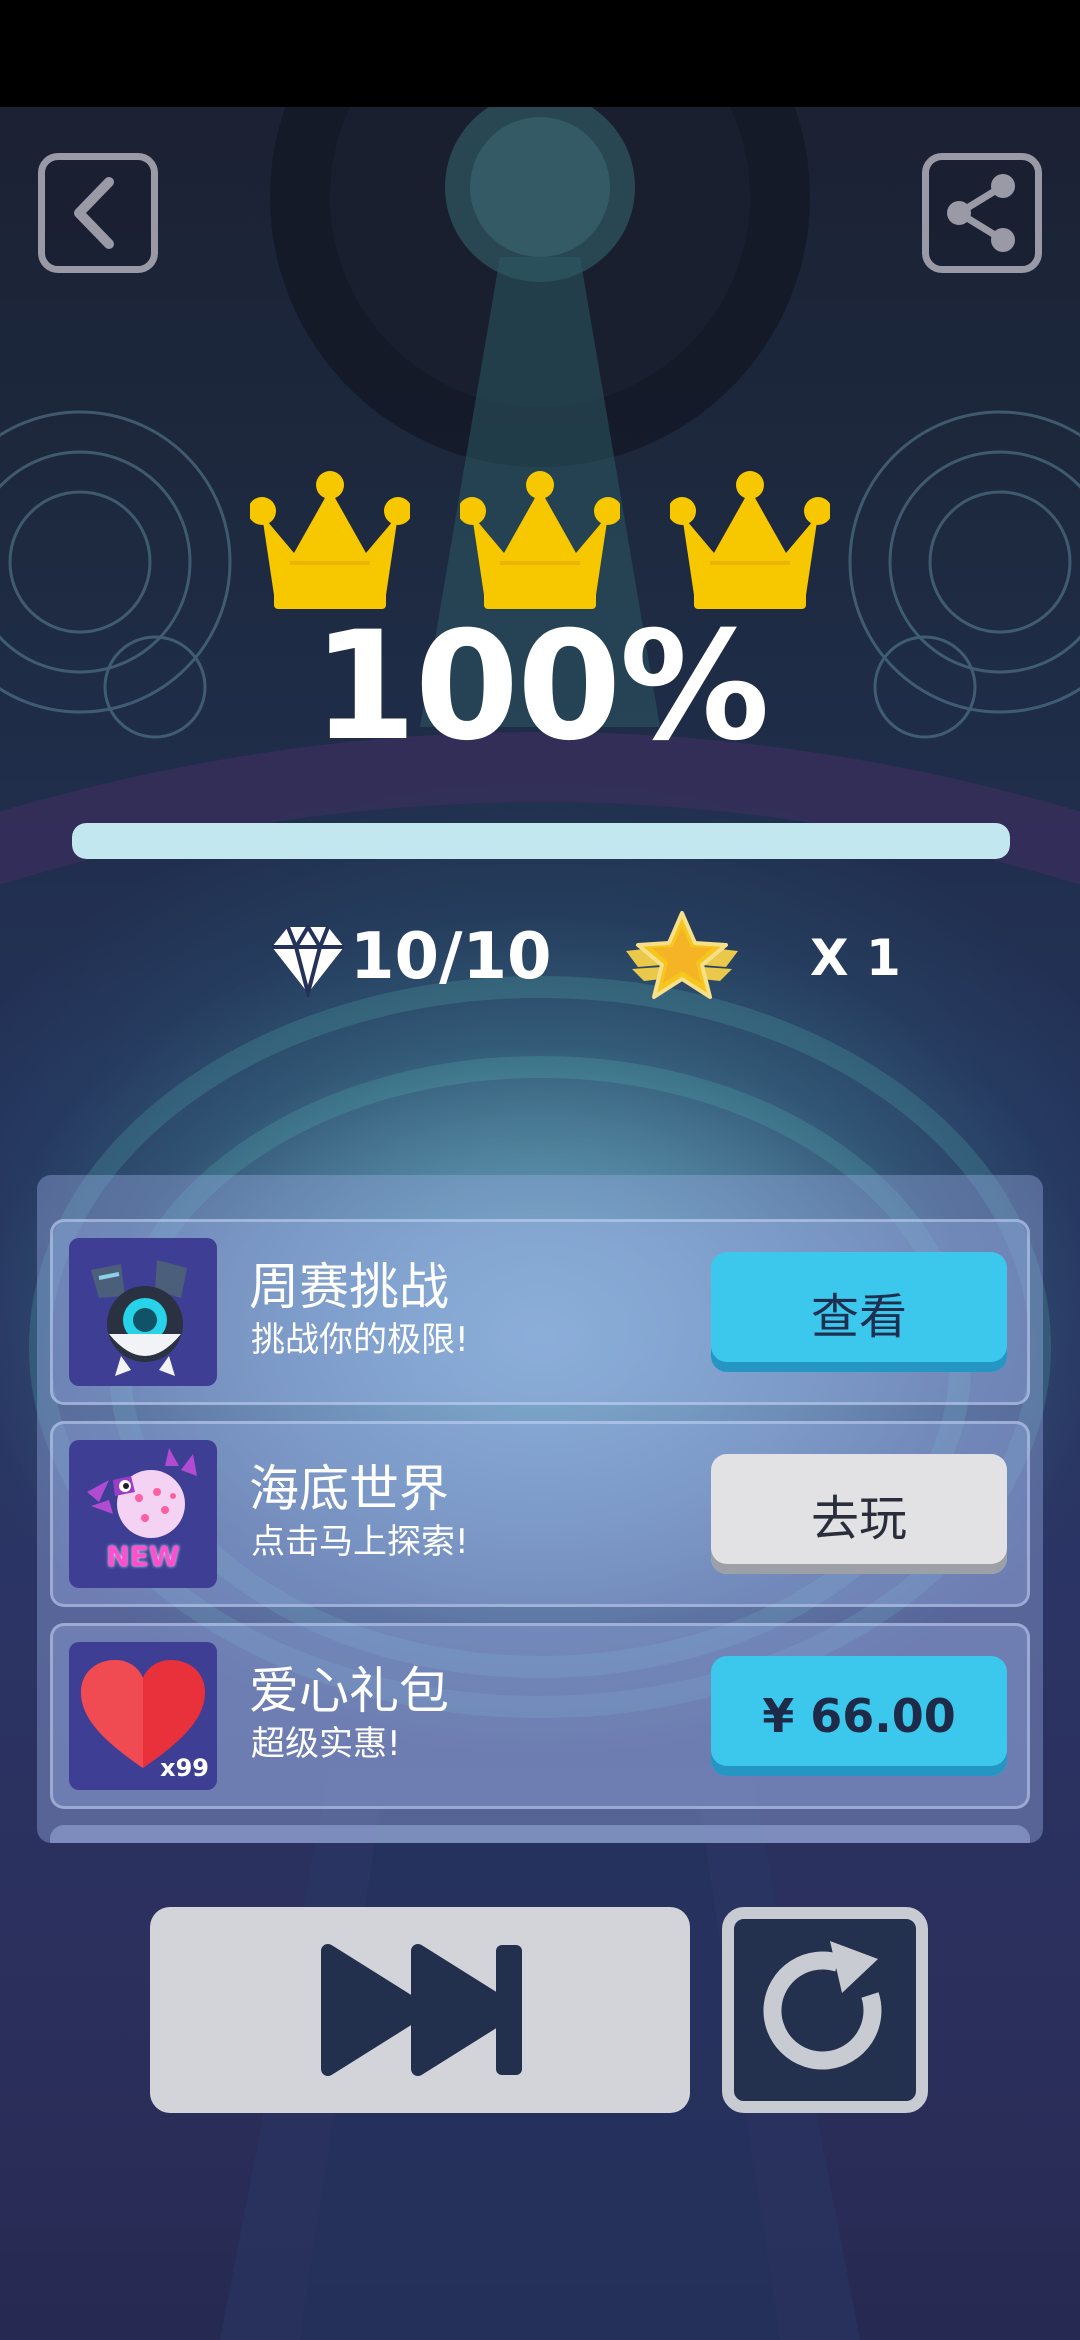 This screenshot has height=2340, width=1080. I want to click on rewards-row: 10/10 X 1, so click(600, 962).